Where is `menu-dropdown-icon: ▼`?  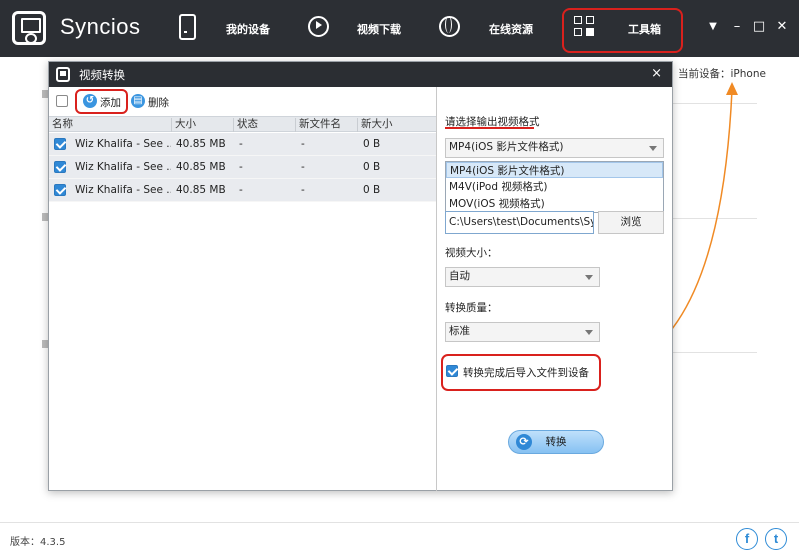 menu-dropdown-icon: ▼ is located at coordinates (713, 27).